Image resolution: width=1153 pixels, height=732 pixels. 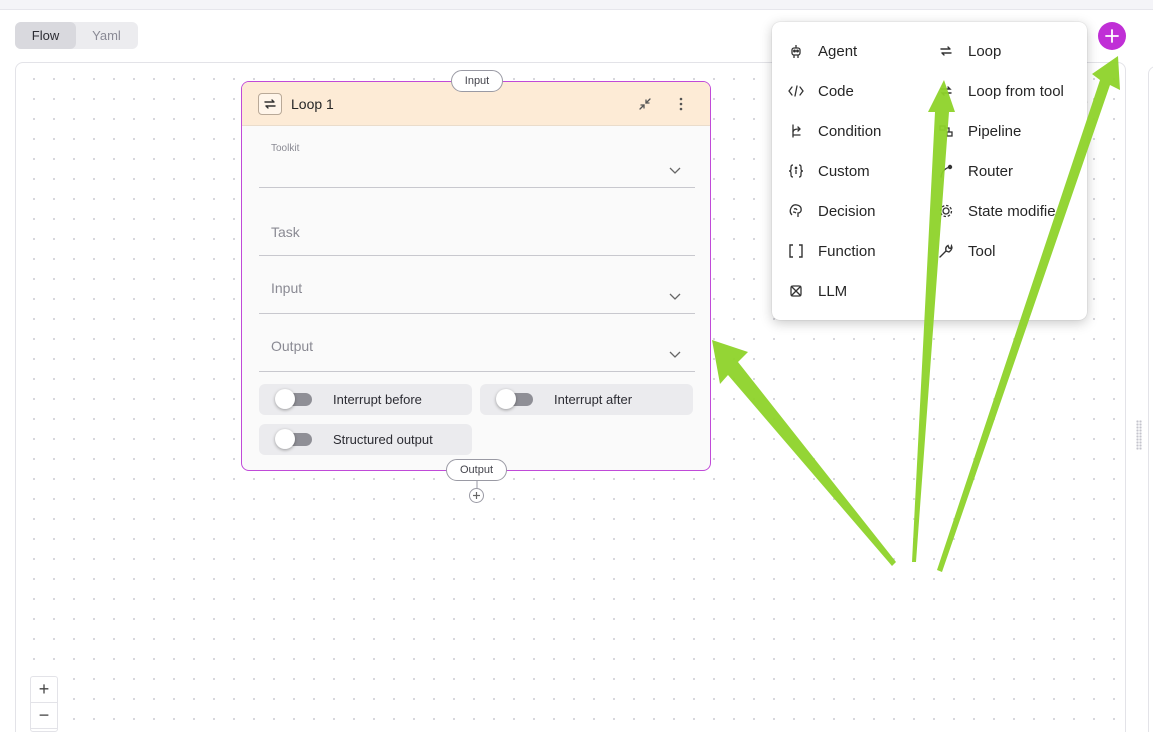 I want to click on menu-item-label: Agent, so click(x=838, y=51).